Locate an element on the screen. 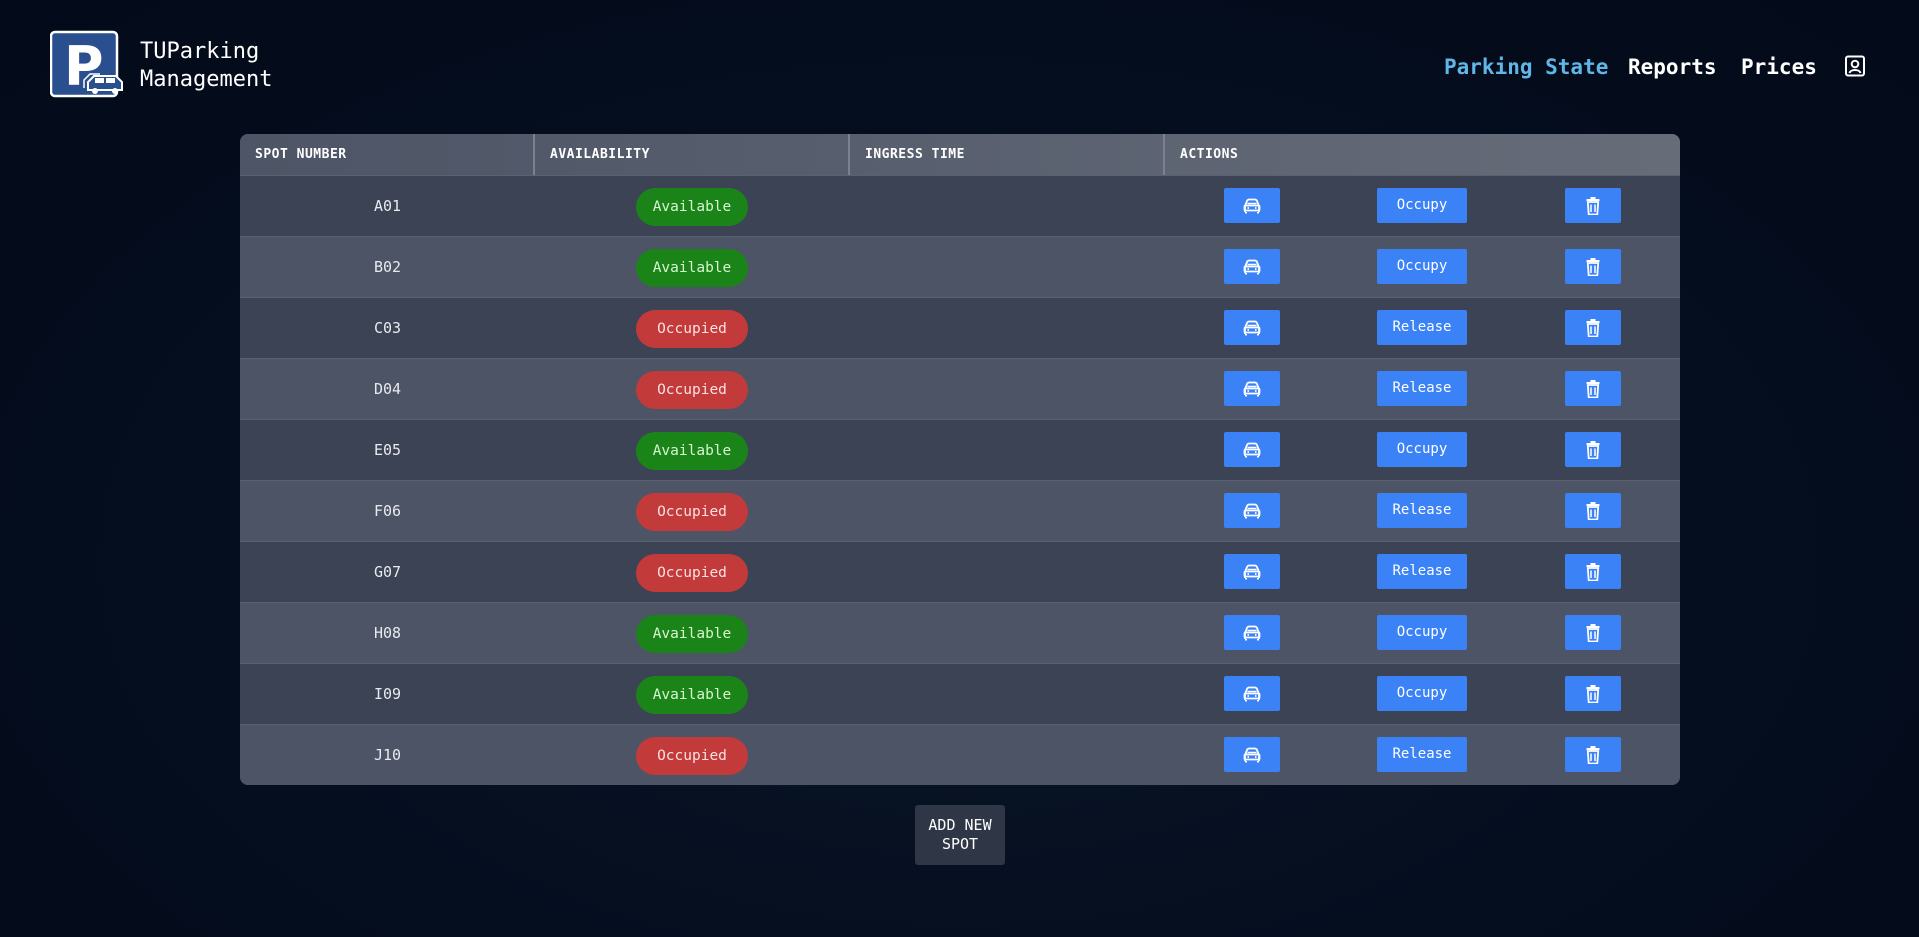 The image size is (1919, 937). brand-line-2: Management is located at coordinates (206, 79).